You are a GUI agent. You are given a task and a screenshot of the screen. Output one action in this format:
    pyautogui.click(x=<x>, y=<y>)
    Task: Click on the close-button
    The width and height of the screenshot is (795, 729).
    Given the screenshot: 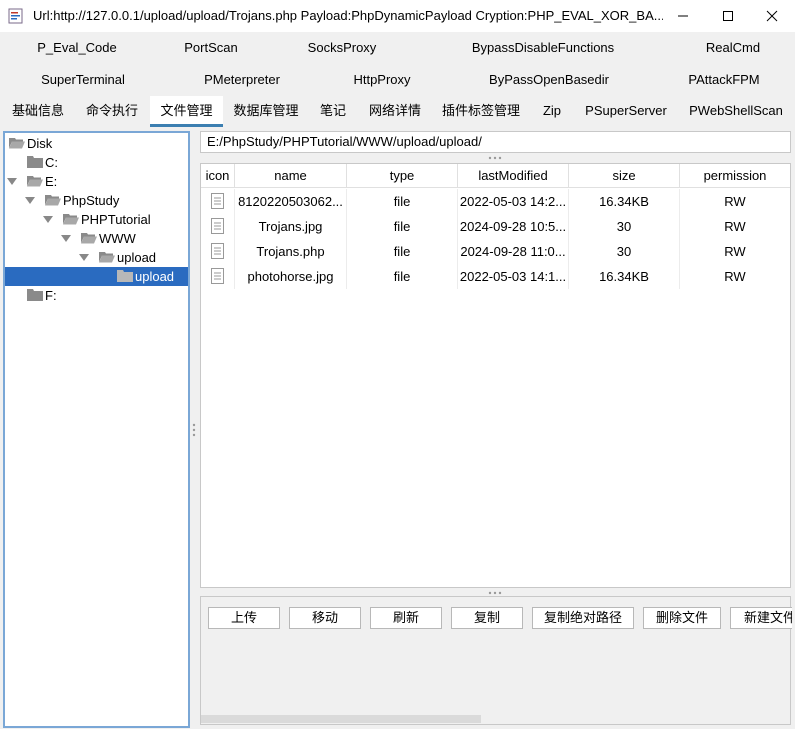 What is the action you would take?
    pyautogui.click(x=772, y=16)
    